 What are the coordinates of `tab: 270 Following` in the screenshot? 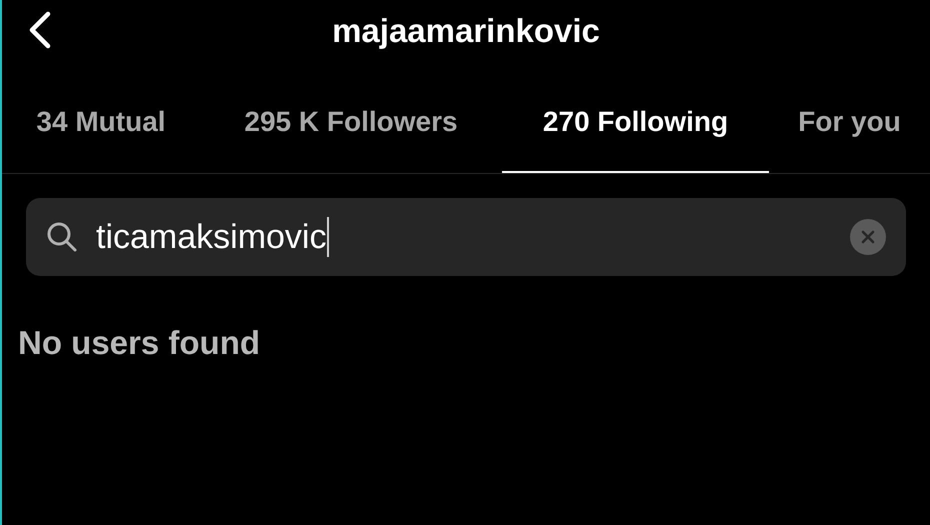 It's located at (635, 117).